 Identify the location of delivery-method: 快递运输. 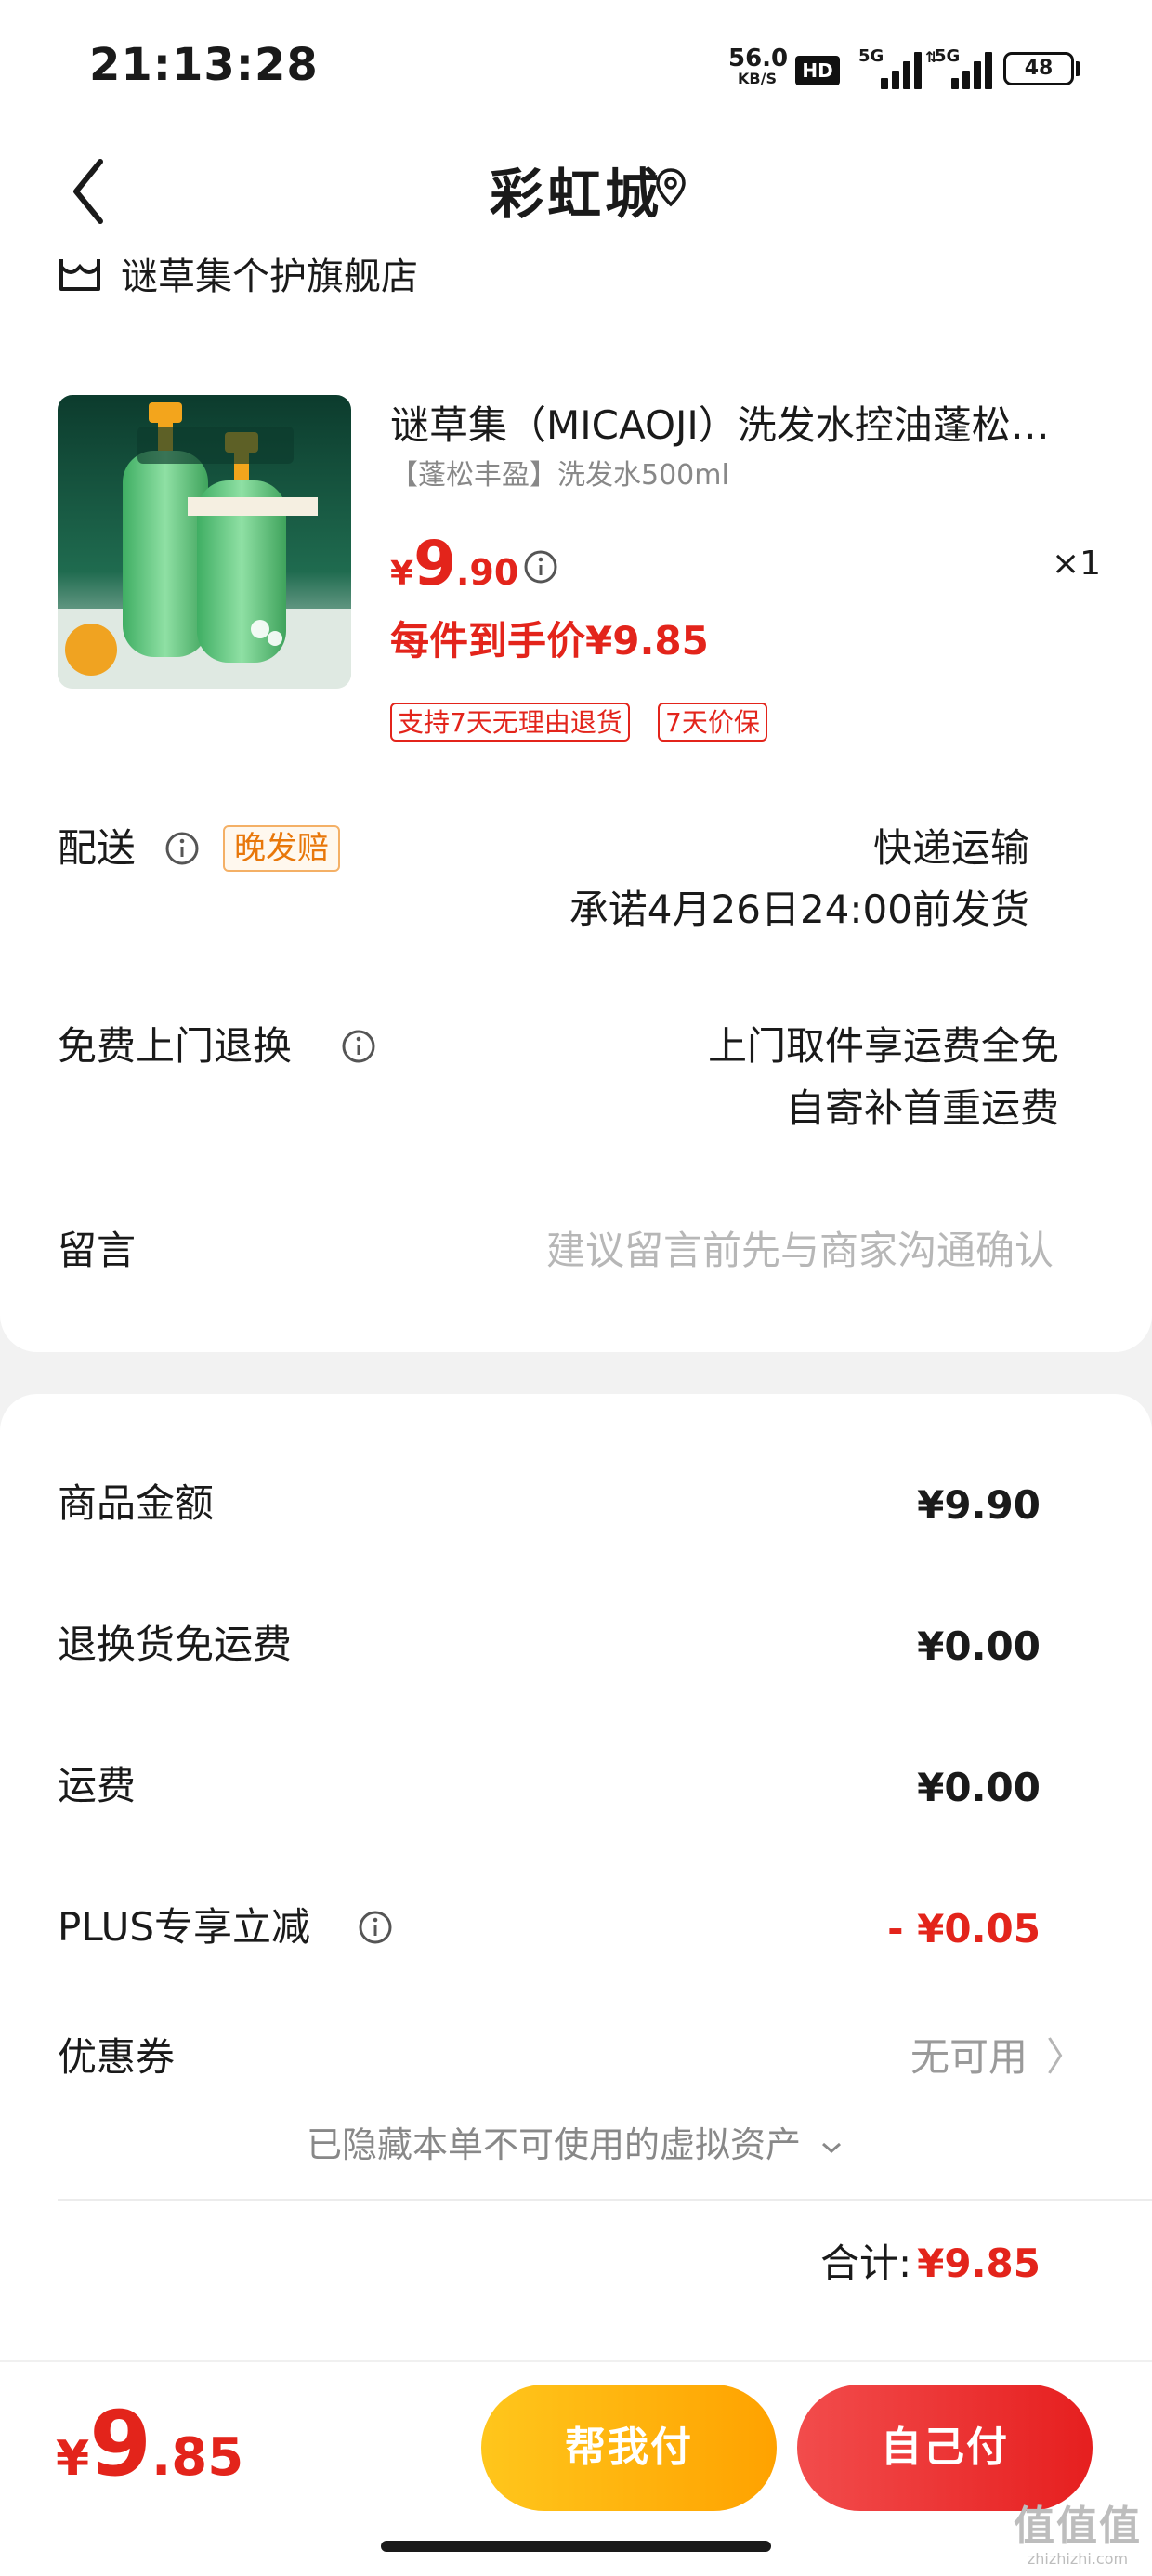
(951, 848).